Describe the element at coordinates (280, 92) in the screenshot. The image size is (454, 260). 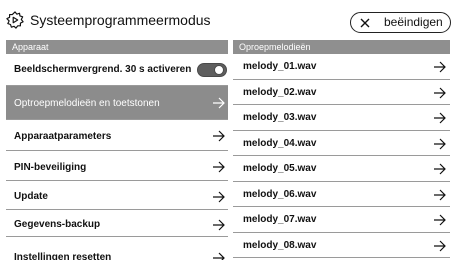
I see `melody-label: melody_02.wav` at that location.